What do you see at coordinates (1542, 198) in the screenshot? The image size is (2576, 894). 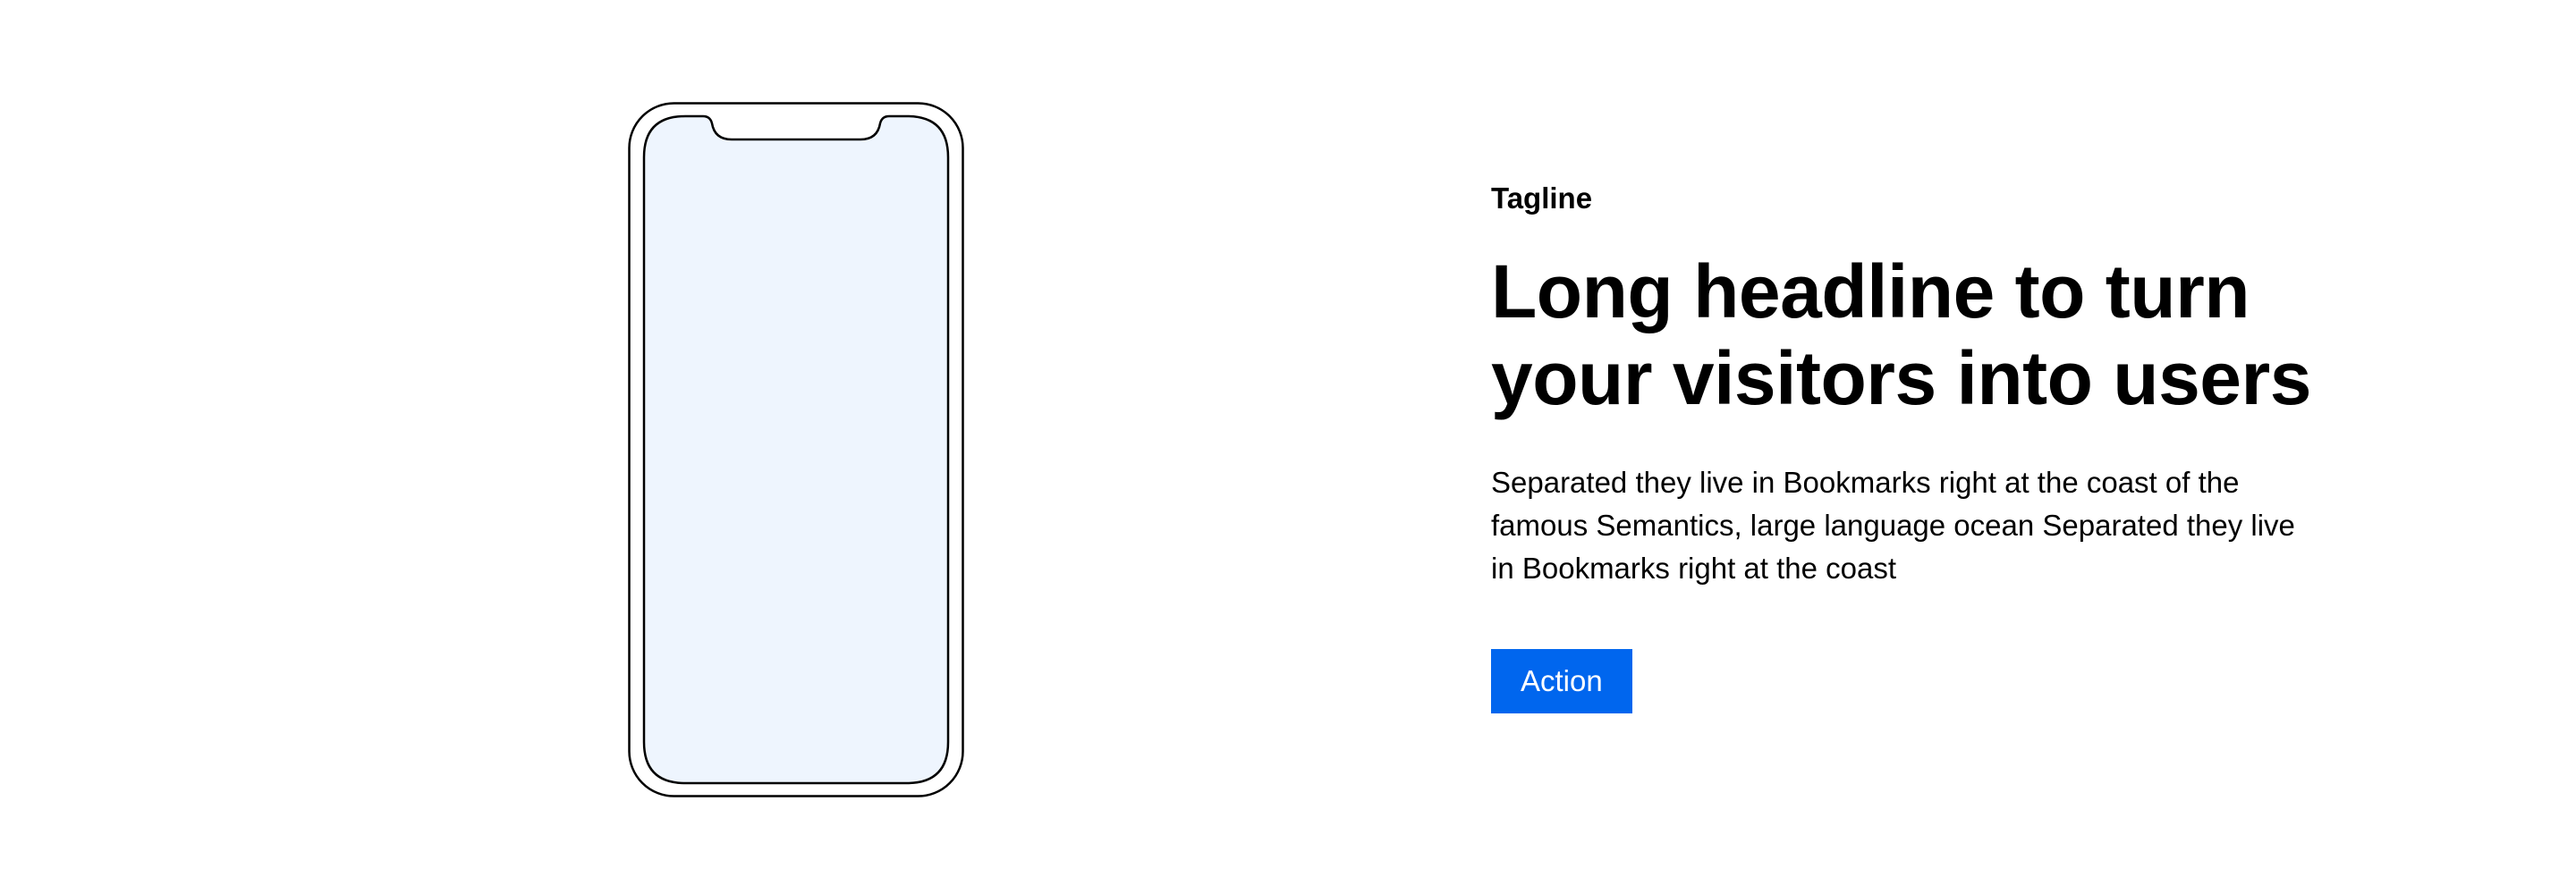 I see `tagline: Tagline` at bounding box center [1542, 198].